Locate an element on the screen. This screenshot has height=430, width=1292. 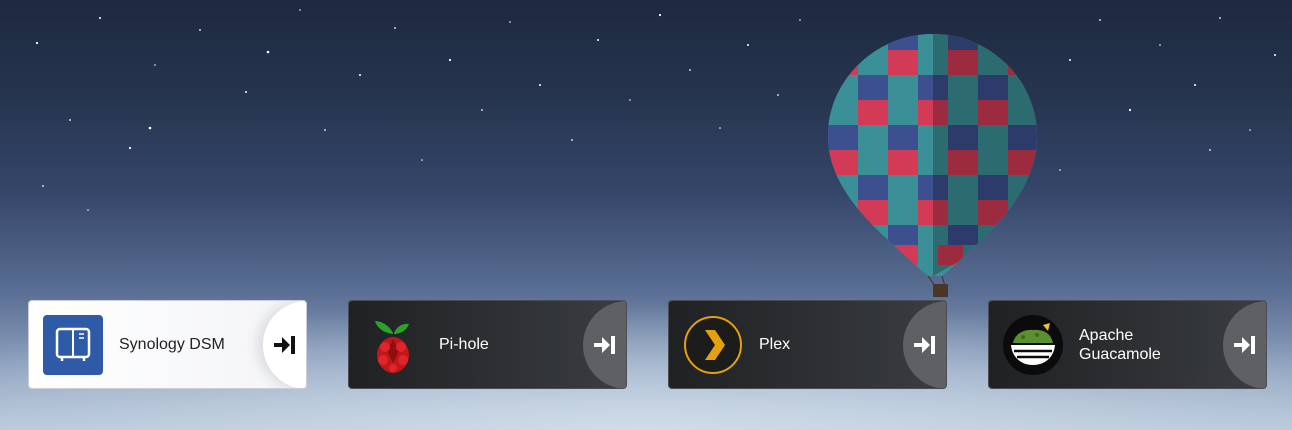
pihole-raspberry-icon is located at coordinates (393, 345).